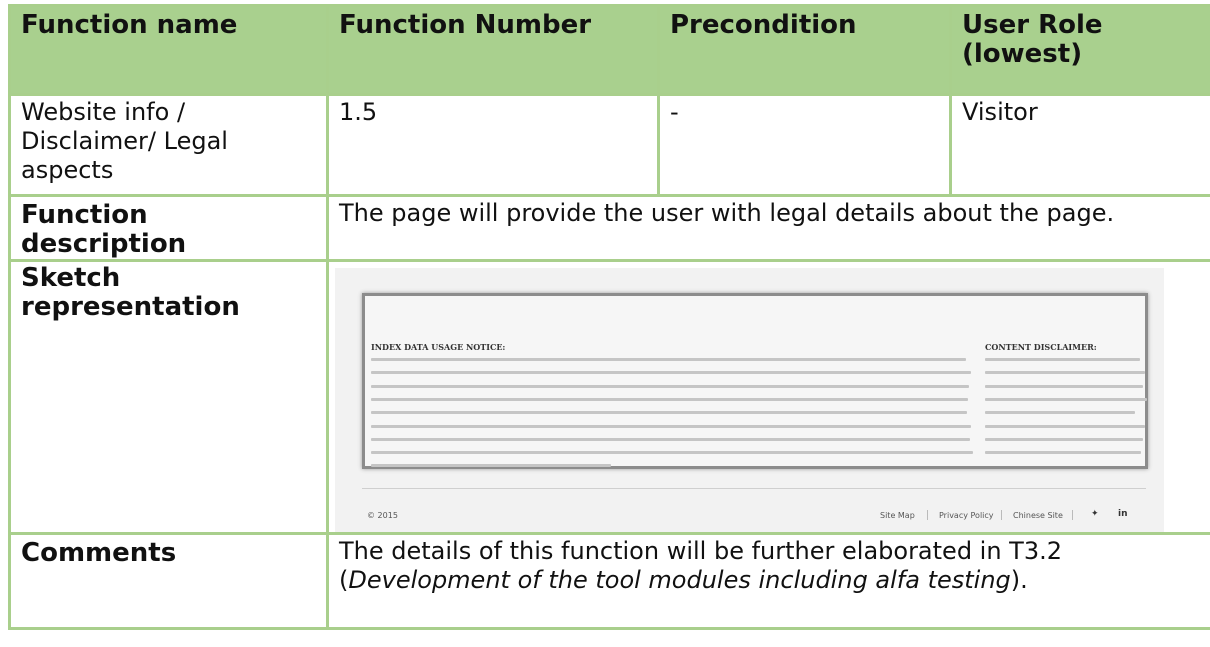 The height and width of the screenshot is (647, 1210). Describe the element at coordinates (1041, 347) in the screenshot. I see `sketch-disclaimer-title: CONTENT DISCLAIMER:` at that location.